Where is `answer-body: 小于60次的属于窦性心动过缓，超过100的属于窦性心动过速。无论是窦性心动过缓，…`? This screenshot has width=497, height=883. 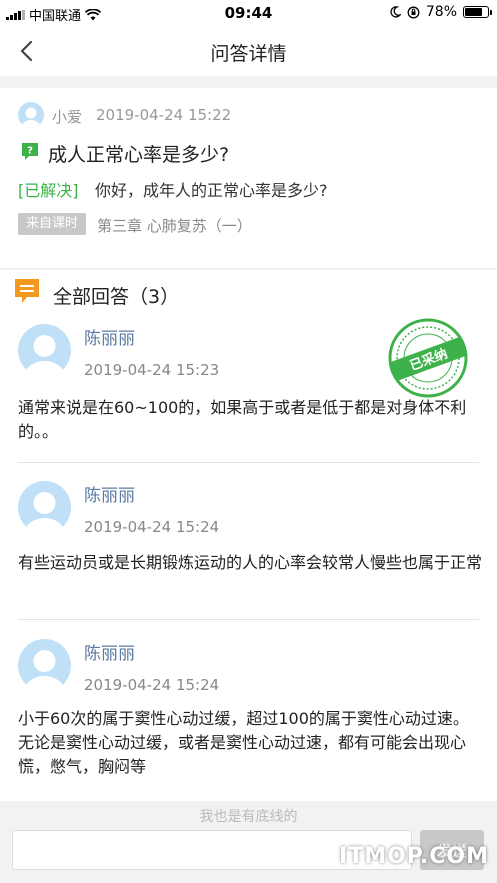
answer-body: 小于60次的属于窦性心动过缓，超过100的属于窦性心动过速。无论是窦性心动过缓，… is located at coordinates (243, 742).